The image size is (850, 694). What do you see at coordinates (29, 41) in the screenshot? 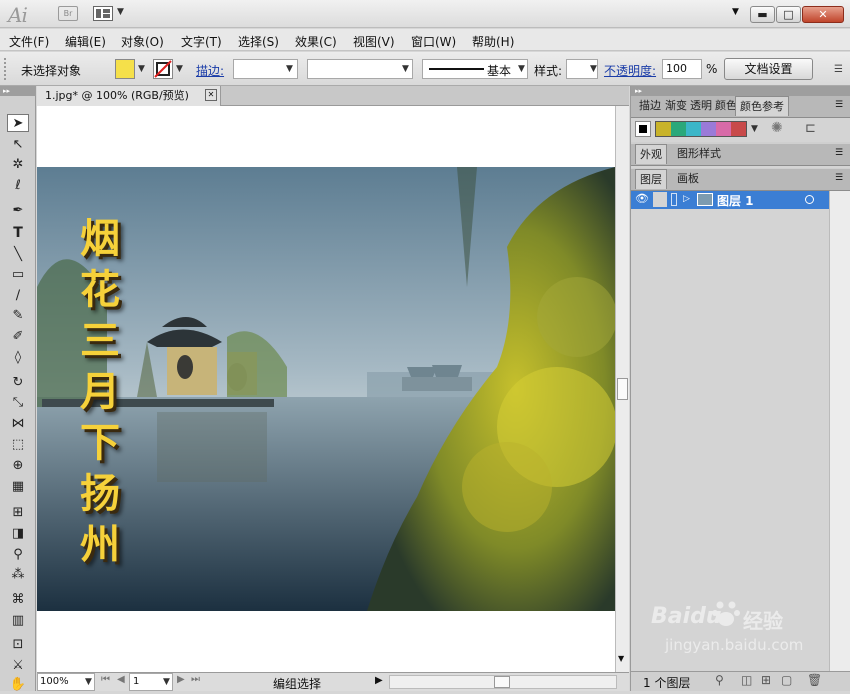
I see `menu-file: 文件(F)` at bounding box center [29, 41].